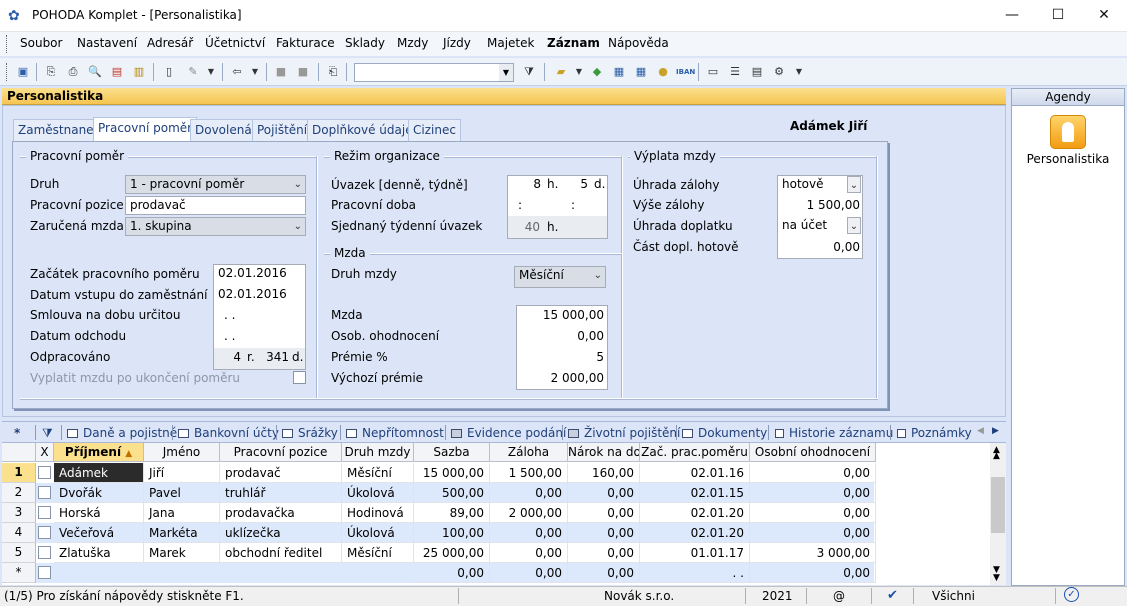 The height and width of the screenshot is (606, 1127). I want to click on tab-srazky: Srážky, so click(310, 433).